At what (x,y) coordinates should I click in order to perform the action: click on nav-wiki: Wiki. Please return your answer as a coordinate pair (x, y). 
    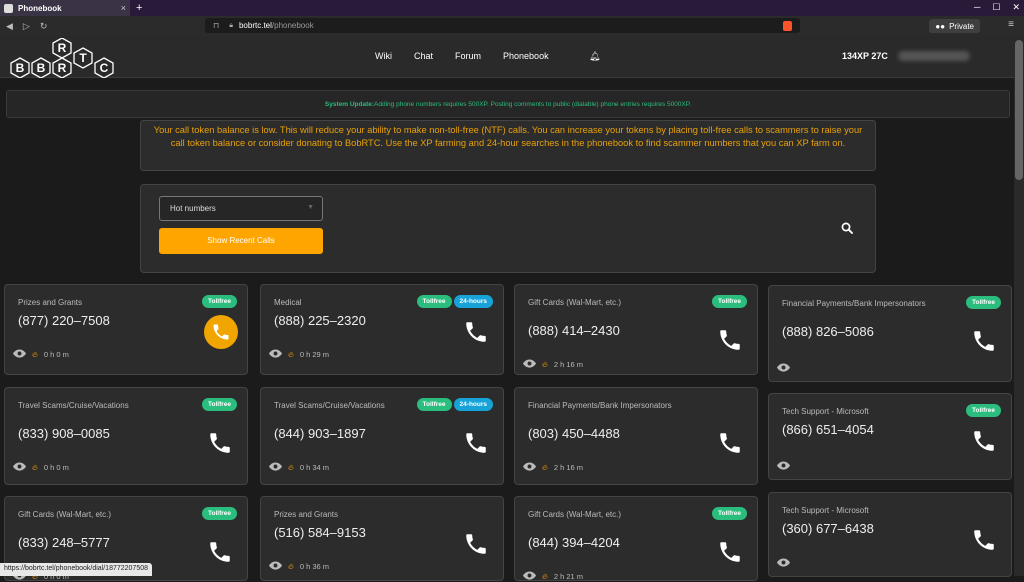
    Looking at the image, I should click on (383, 56).